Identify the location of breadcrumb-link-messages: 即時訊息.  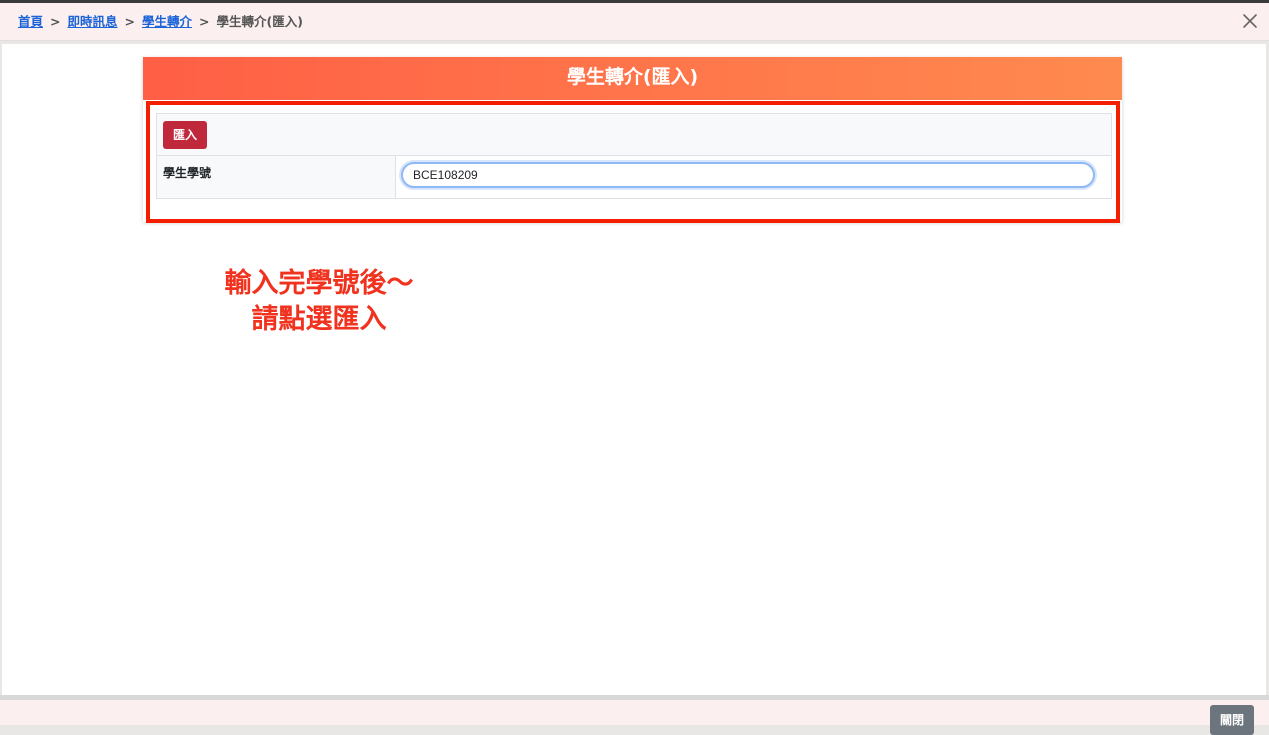
(93, 21).